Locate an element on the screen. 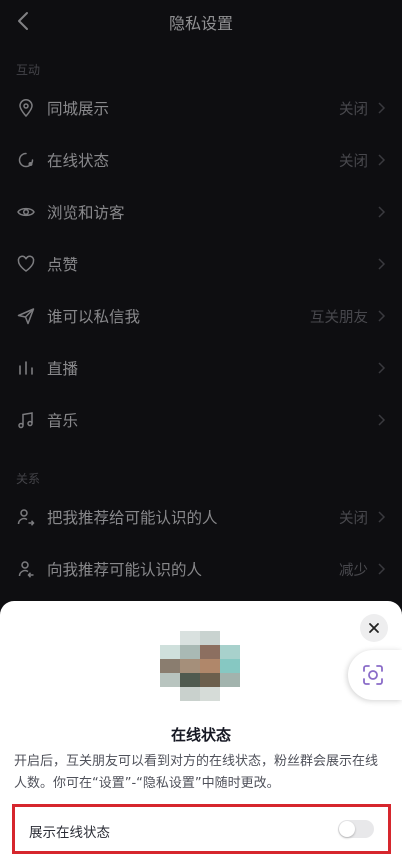  toggle-knob is located at coordinates (347, 829).